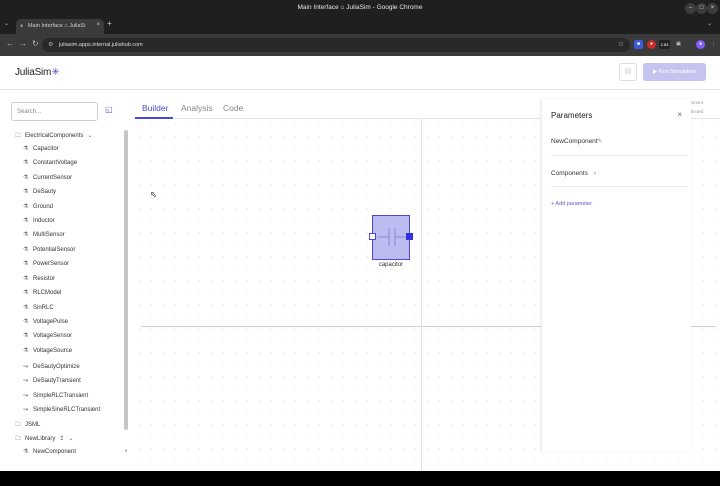 The image size is (720, 486). Describe the element at coordinates (61, 409) in the screenshot. I see `tree-item: ↝ SimpleSineRLCTransient` at that location.